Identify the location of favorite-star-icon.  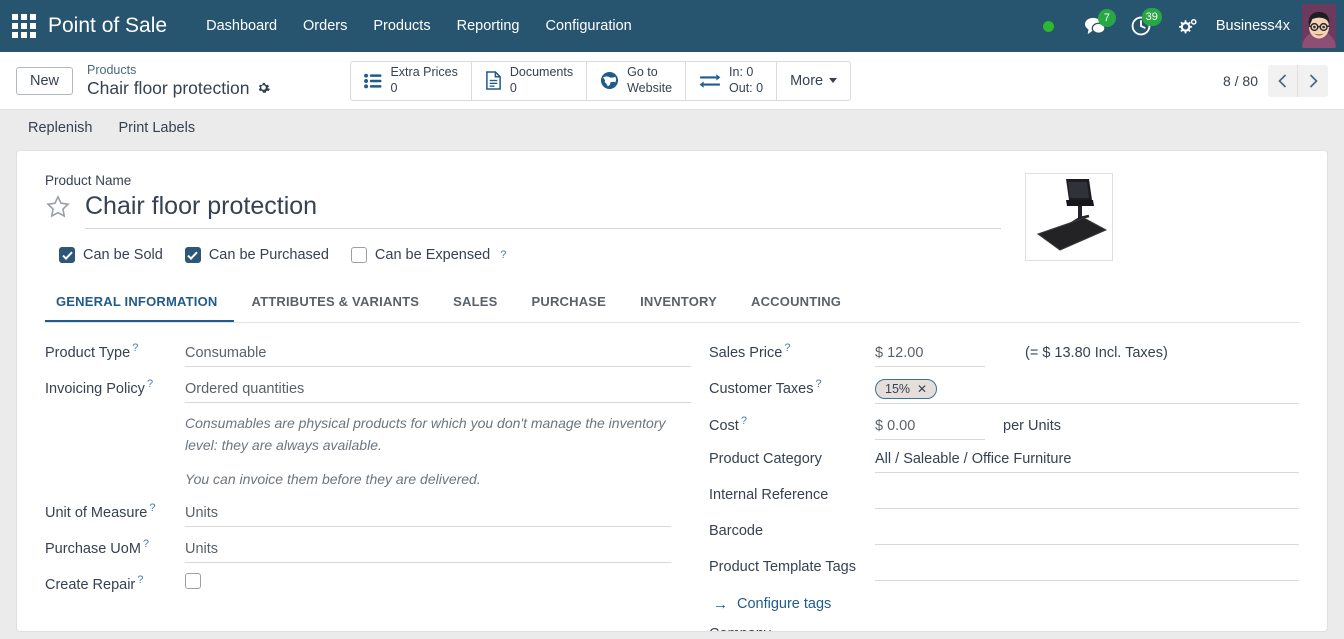
(58, 209).